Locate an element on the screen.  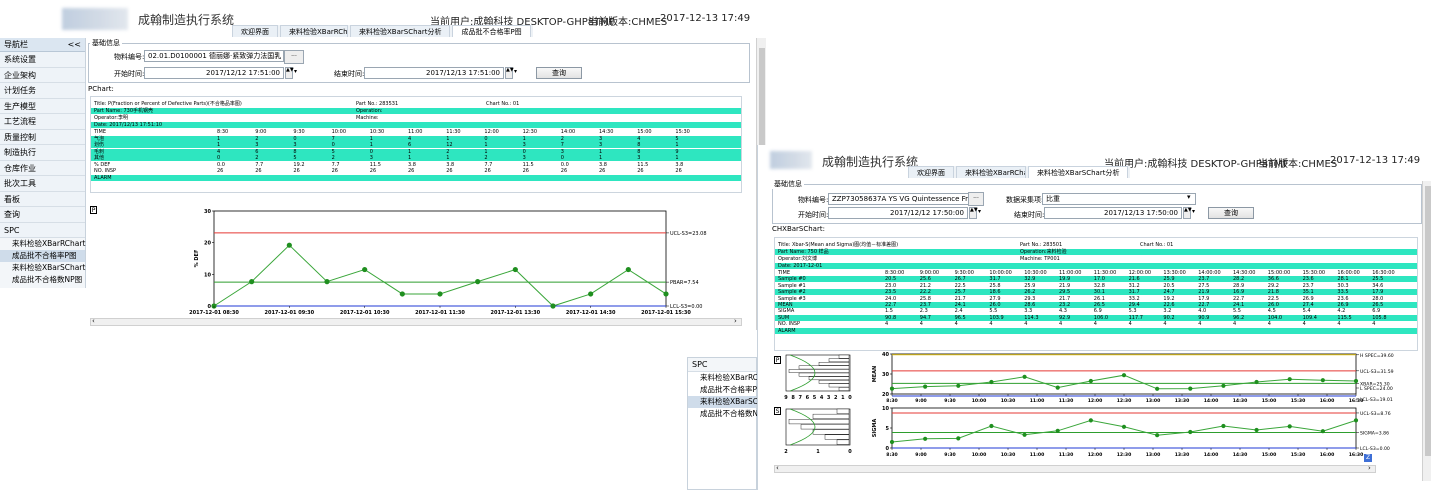
nav-item-manufacturing: 制造执行 is located at coordinates (42, 153).